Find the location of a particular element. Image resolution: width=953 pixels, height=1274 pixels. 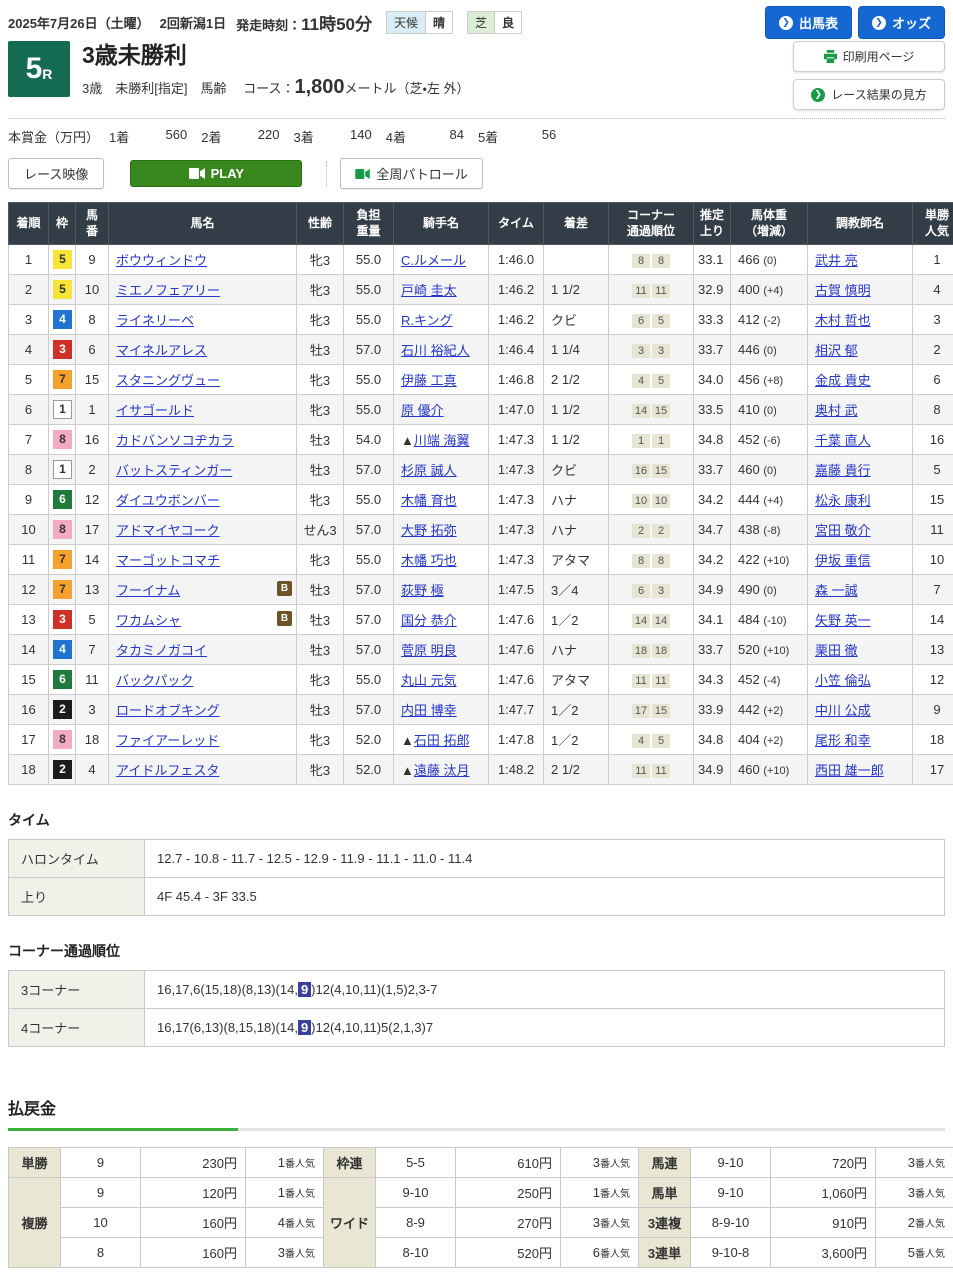

horse-link: ファイアーレッド is located at coordinates (167, 740).